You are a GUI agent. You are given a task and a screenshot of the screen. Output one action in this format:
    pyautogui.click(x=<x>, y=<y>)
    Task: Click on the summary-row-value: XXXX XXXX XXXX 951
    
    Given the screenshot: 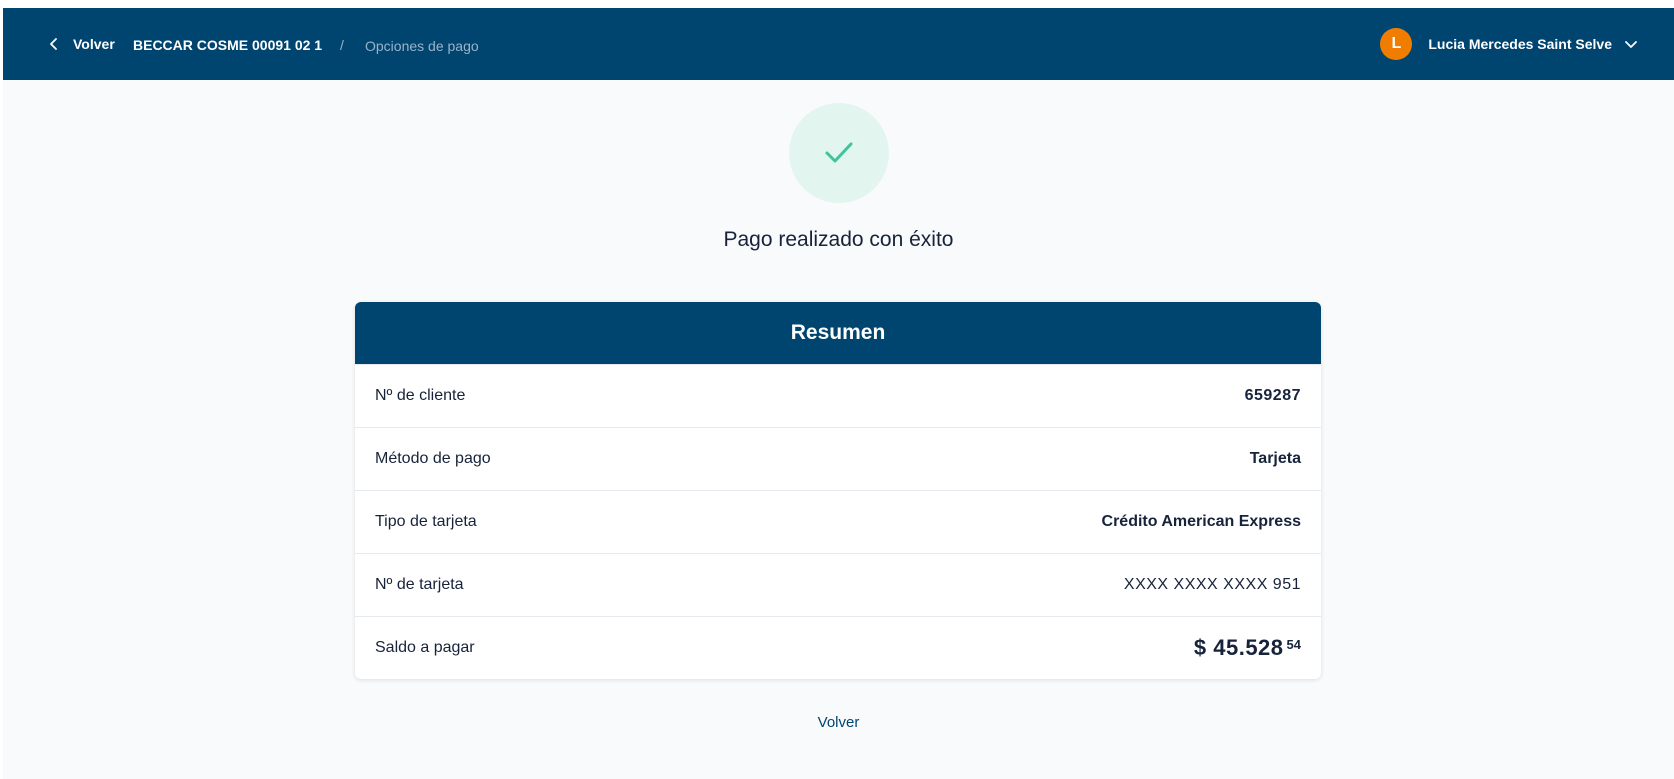 What is the action you would take?
    pyautogui.click(x=1212, y=584)
    